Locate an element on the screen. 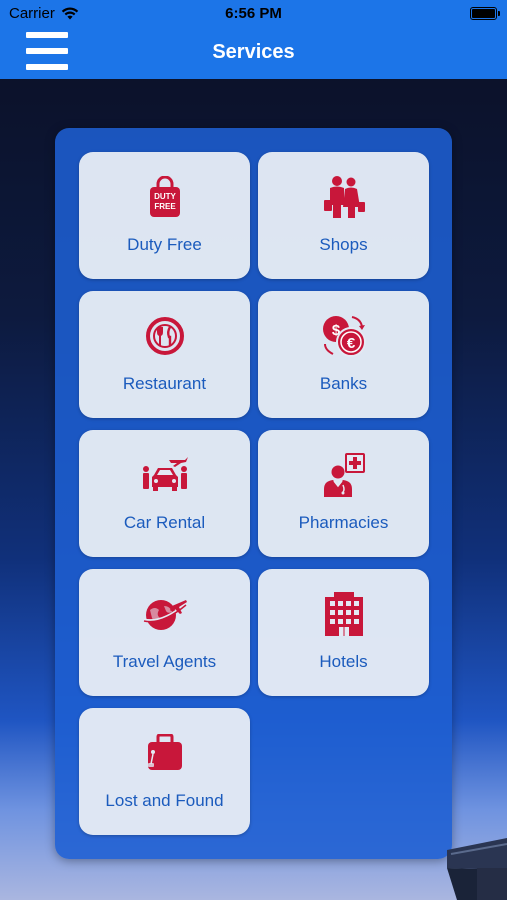 Image resolution: width=507 pixels, height=900 pixels. service-label: Lost and Found is located at coordinates (164, 800).